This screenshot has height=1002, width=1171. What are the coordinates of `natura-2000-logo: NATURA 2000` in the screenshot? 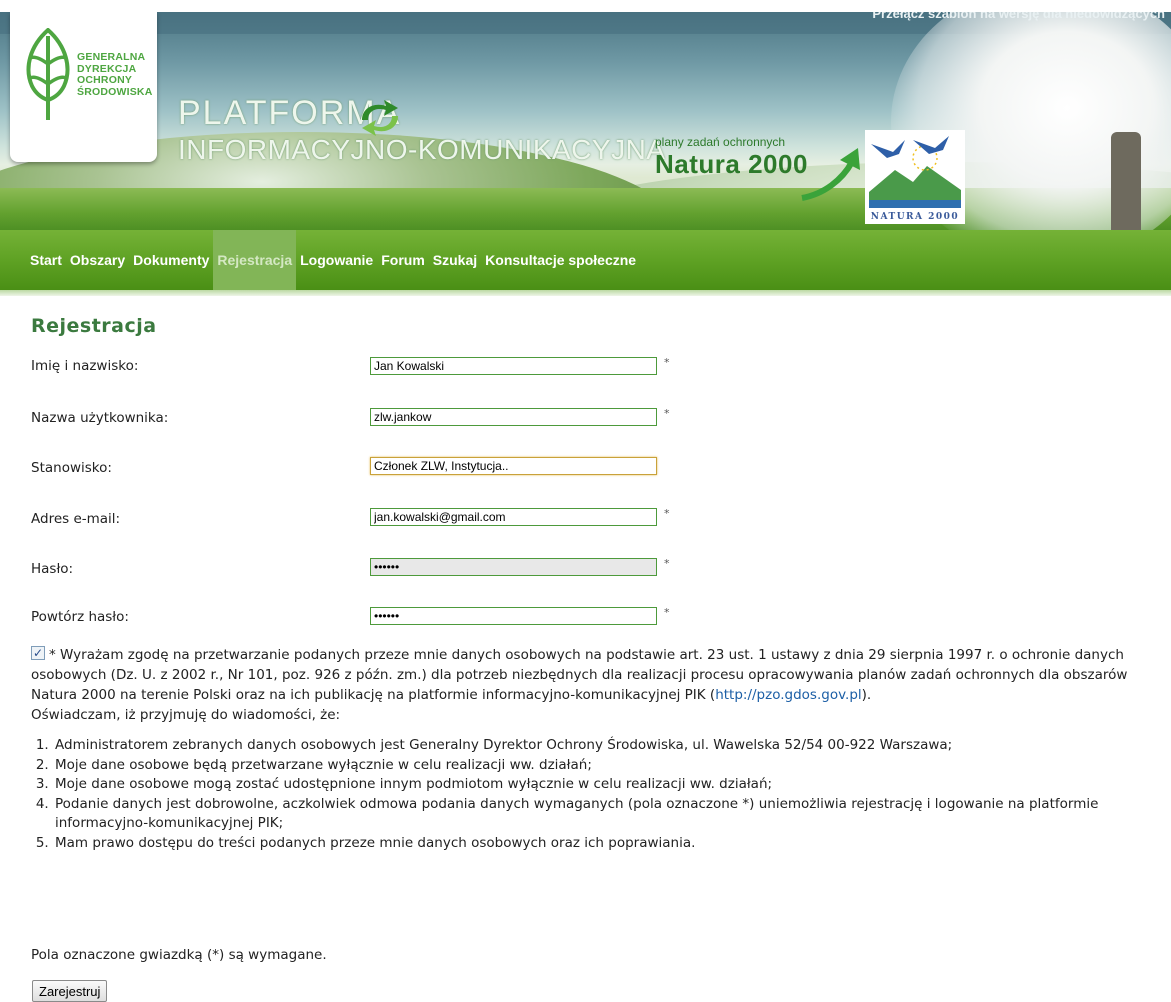 It's located at (915, 177).